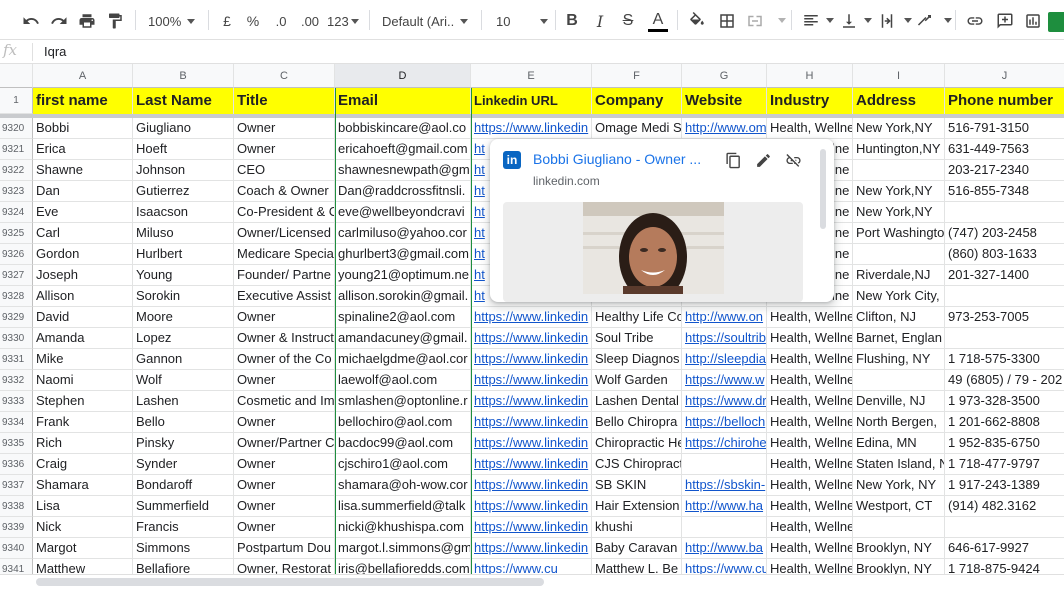  What do you see at coordinates (899, 401) in the screenshot?
I see `table-cell: Denville, NJ` at bounding box center [899, 401].